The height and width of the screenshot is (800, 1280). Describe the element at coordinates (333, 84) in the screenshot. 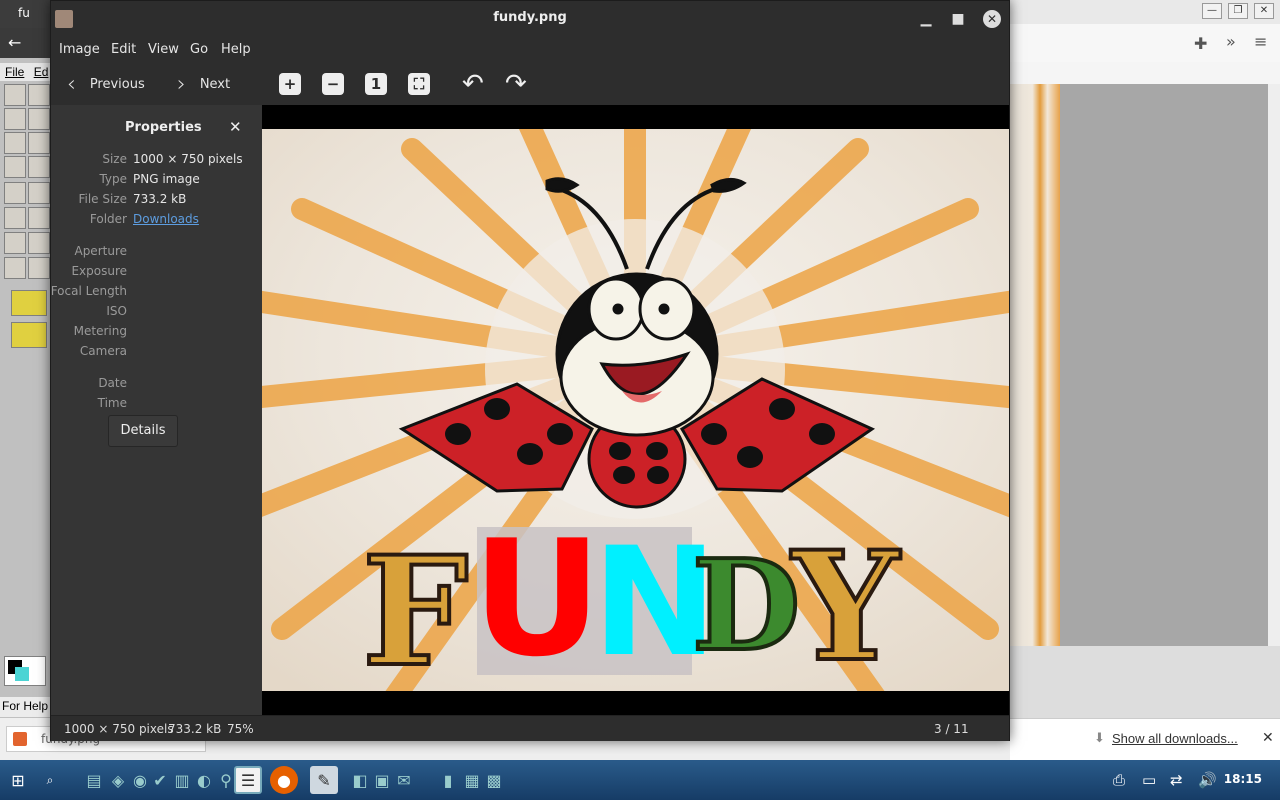

I see `zoom-out-icon: −` at that location.